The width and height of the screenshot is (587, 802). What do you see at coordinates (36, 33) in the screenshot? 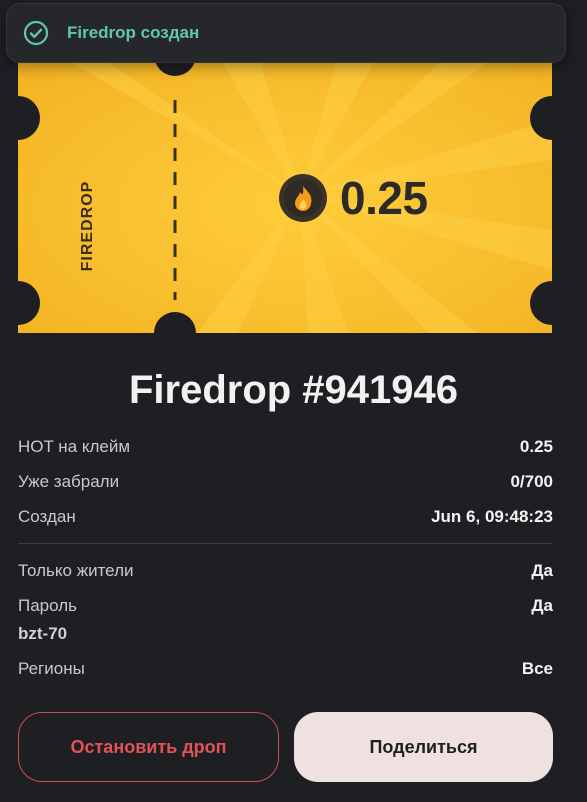
I see `check-circle-icon` at bounding box center [36, 33].